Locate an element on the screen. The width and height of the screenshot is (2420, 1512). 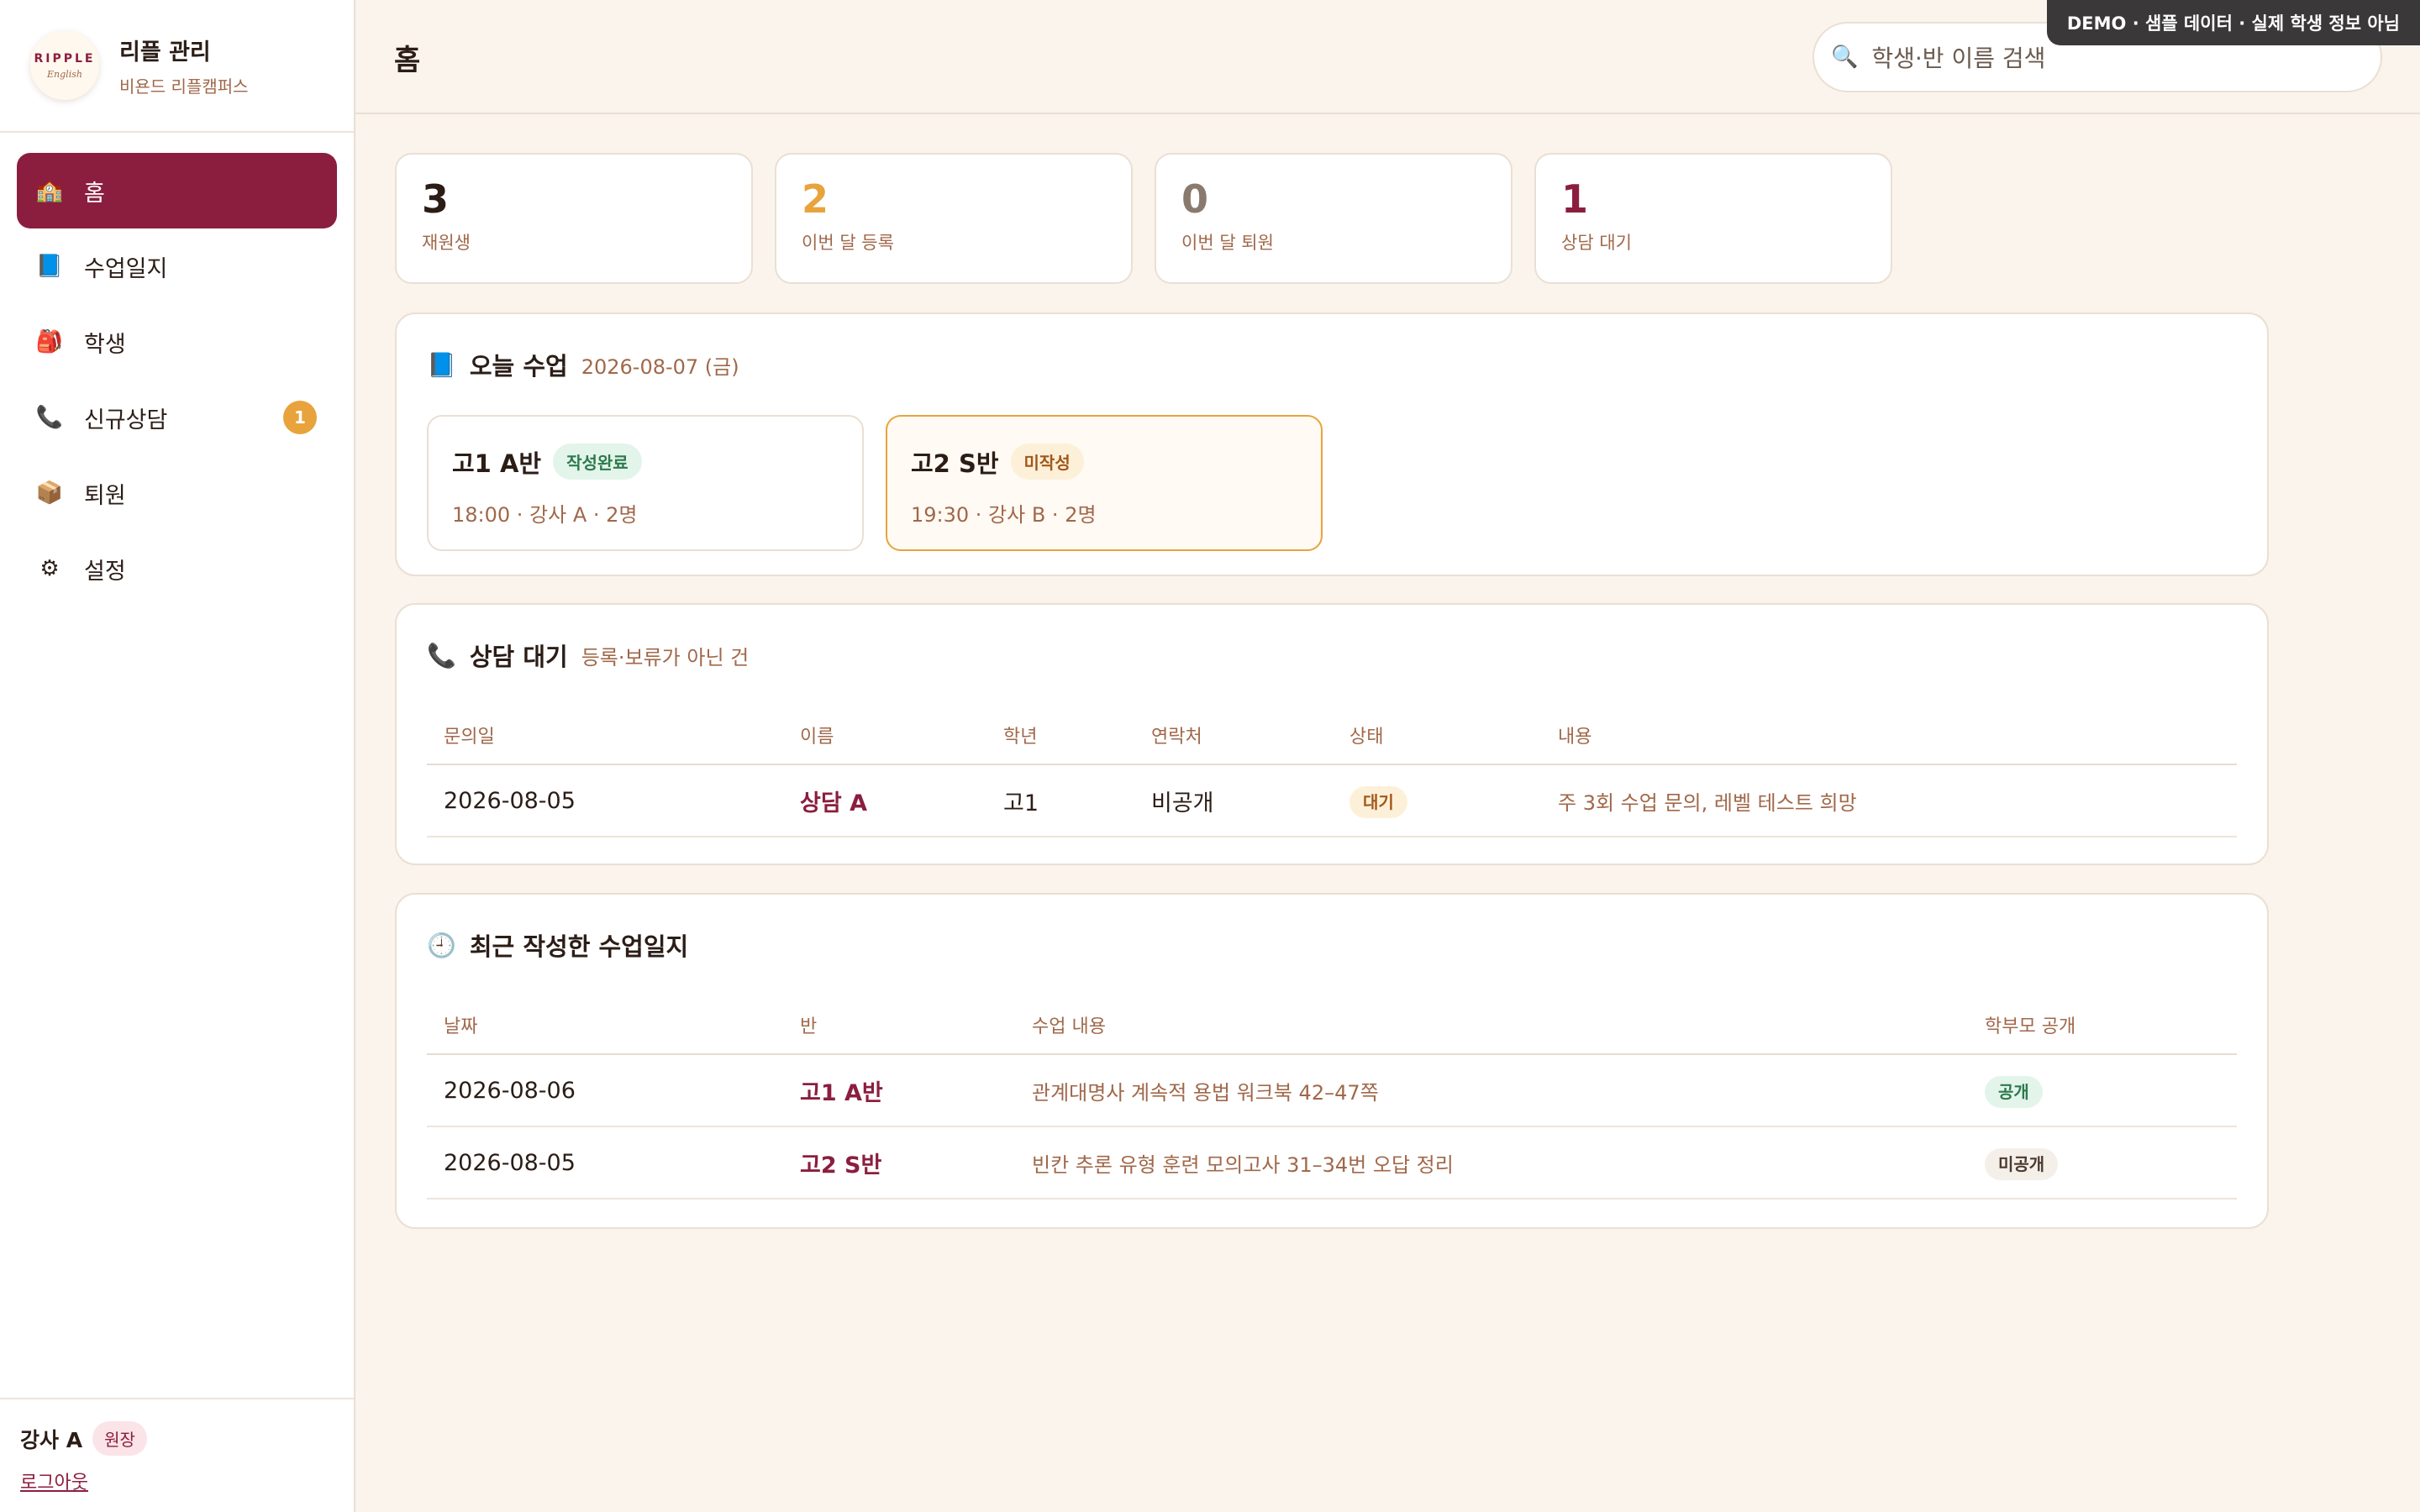
cell-grade: 고1 is located at coordinates (1060, 800).